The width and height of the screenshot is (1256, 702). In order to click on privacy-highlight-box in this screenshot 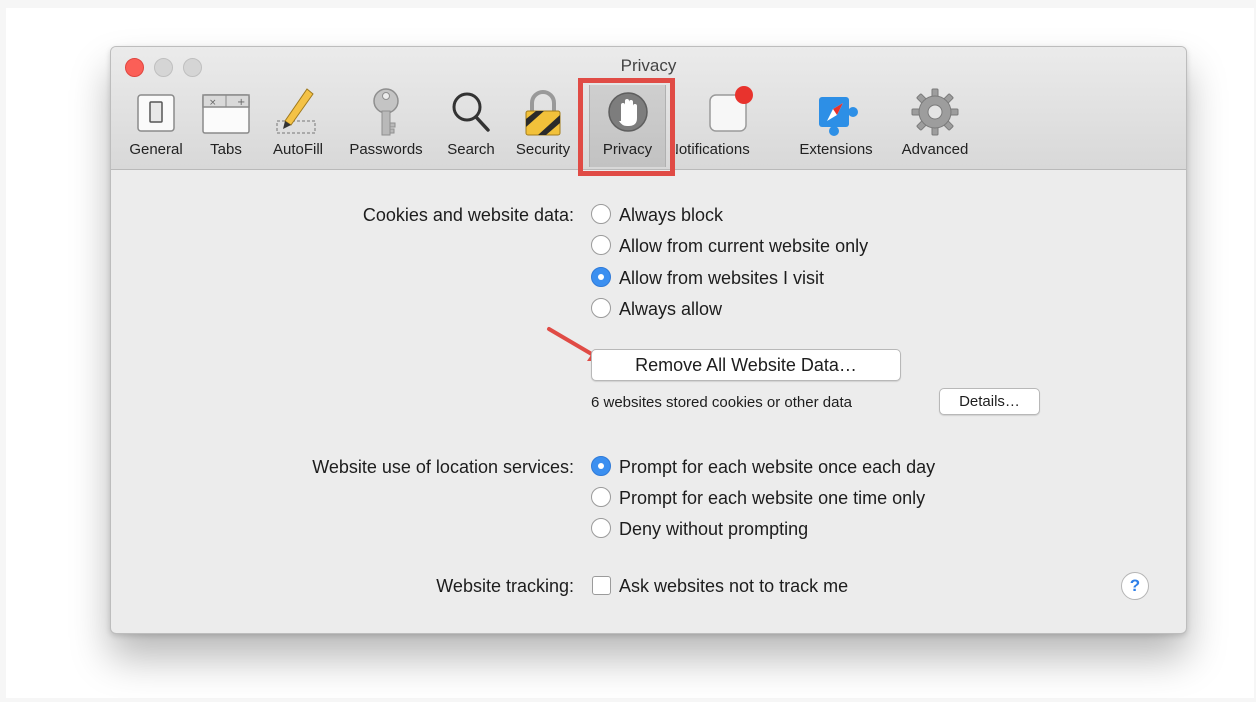, I will do `click(626, 127)`.